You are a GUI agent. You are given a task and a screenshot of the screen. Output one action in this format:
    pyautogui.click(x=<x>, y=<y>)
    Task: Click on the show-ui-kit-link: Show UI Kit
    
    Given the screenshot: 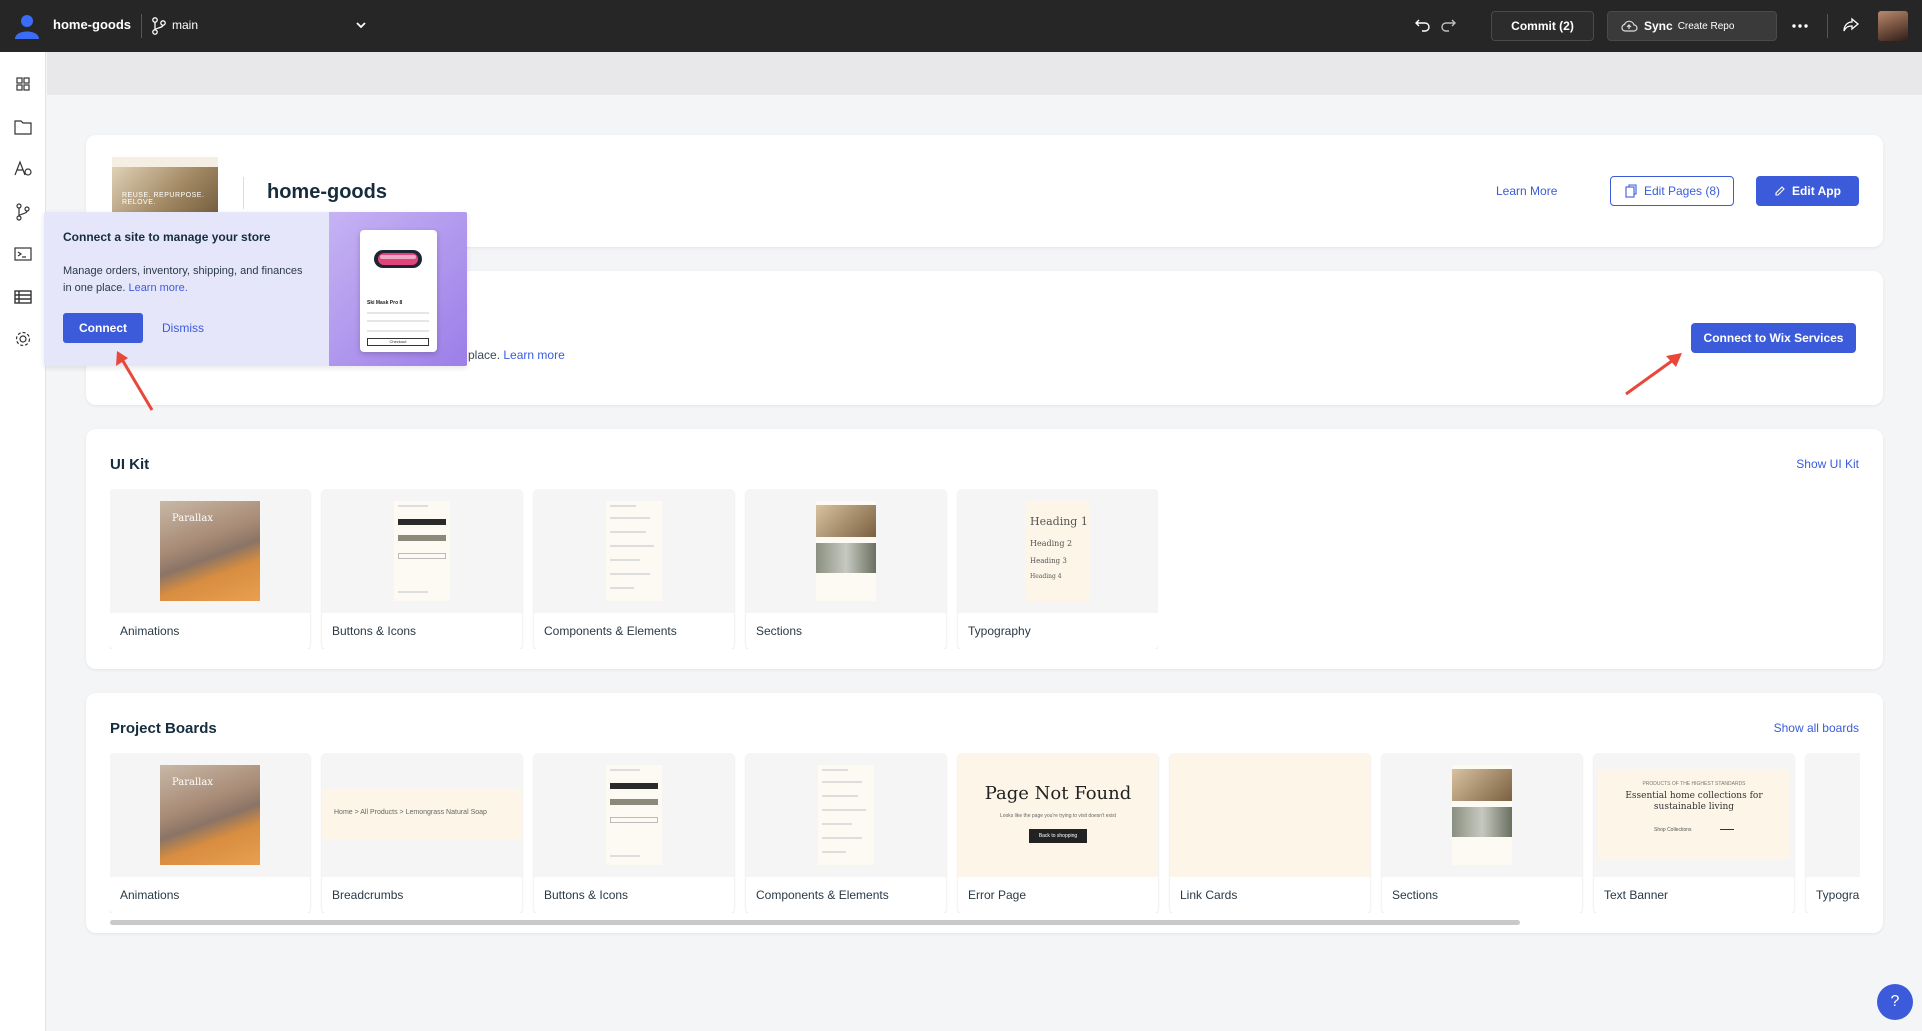 What is the action you would take?
    pyautogui.click(x=1827, y=464)
    